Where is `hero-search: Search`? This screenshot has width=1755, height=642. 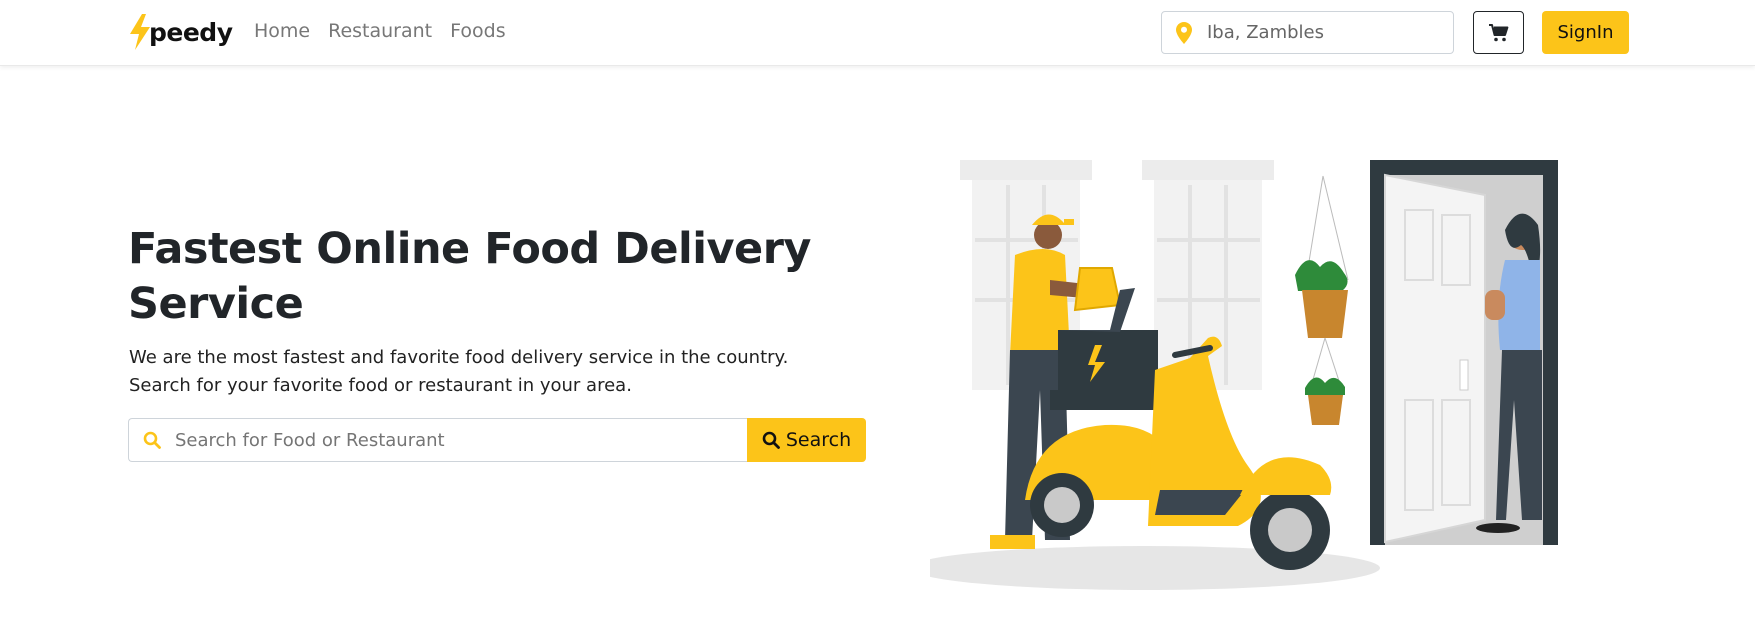
hero-search: Search is located at coordinates (497, 440).